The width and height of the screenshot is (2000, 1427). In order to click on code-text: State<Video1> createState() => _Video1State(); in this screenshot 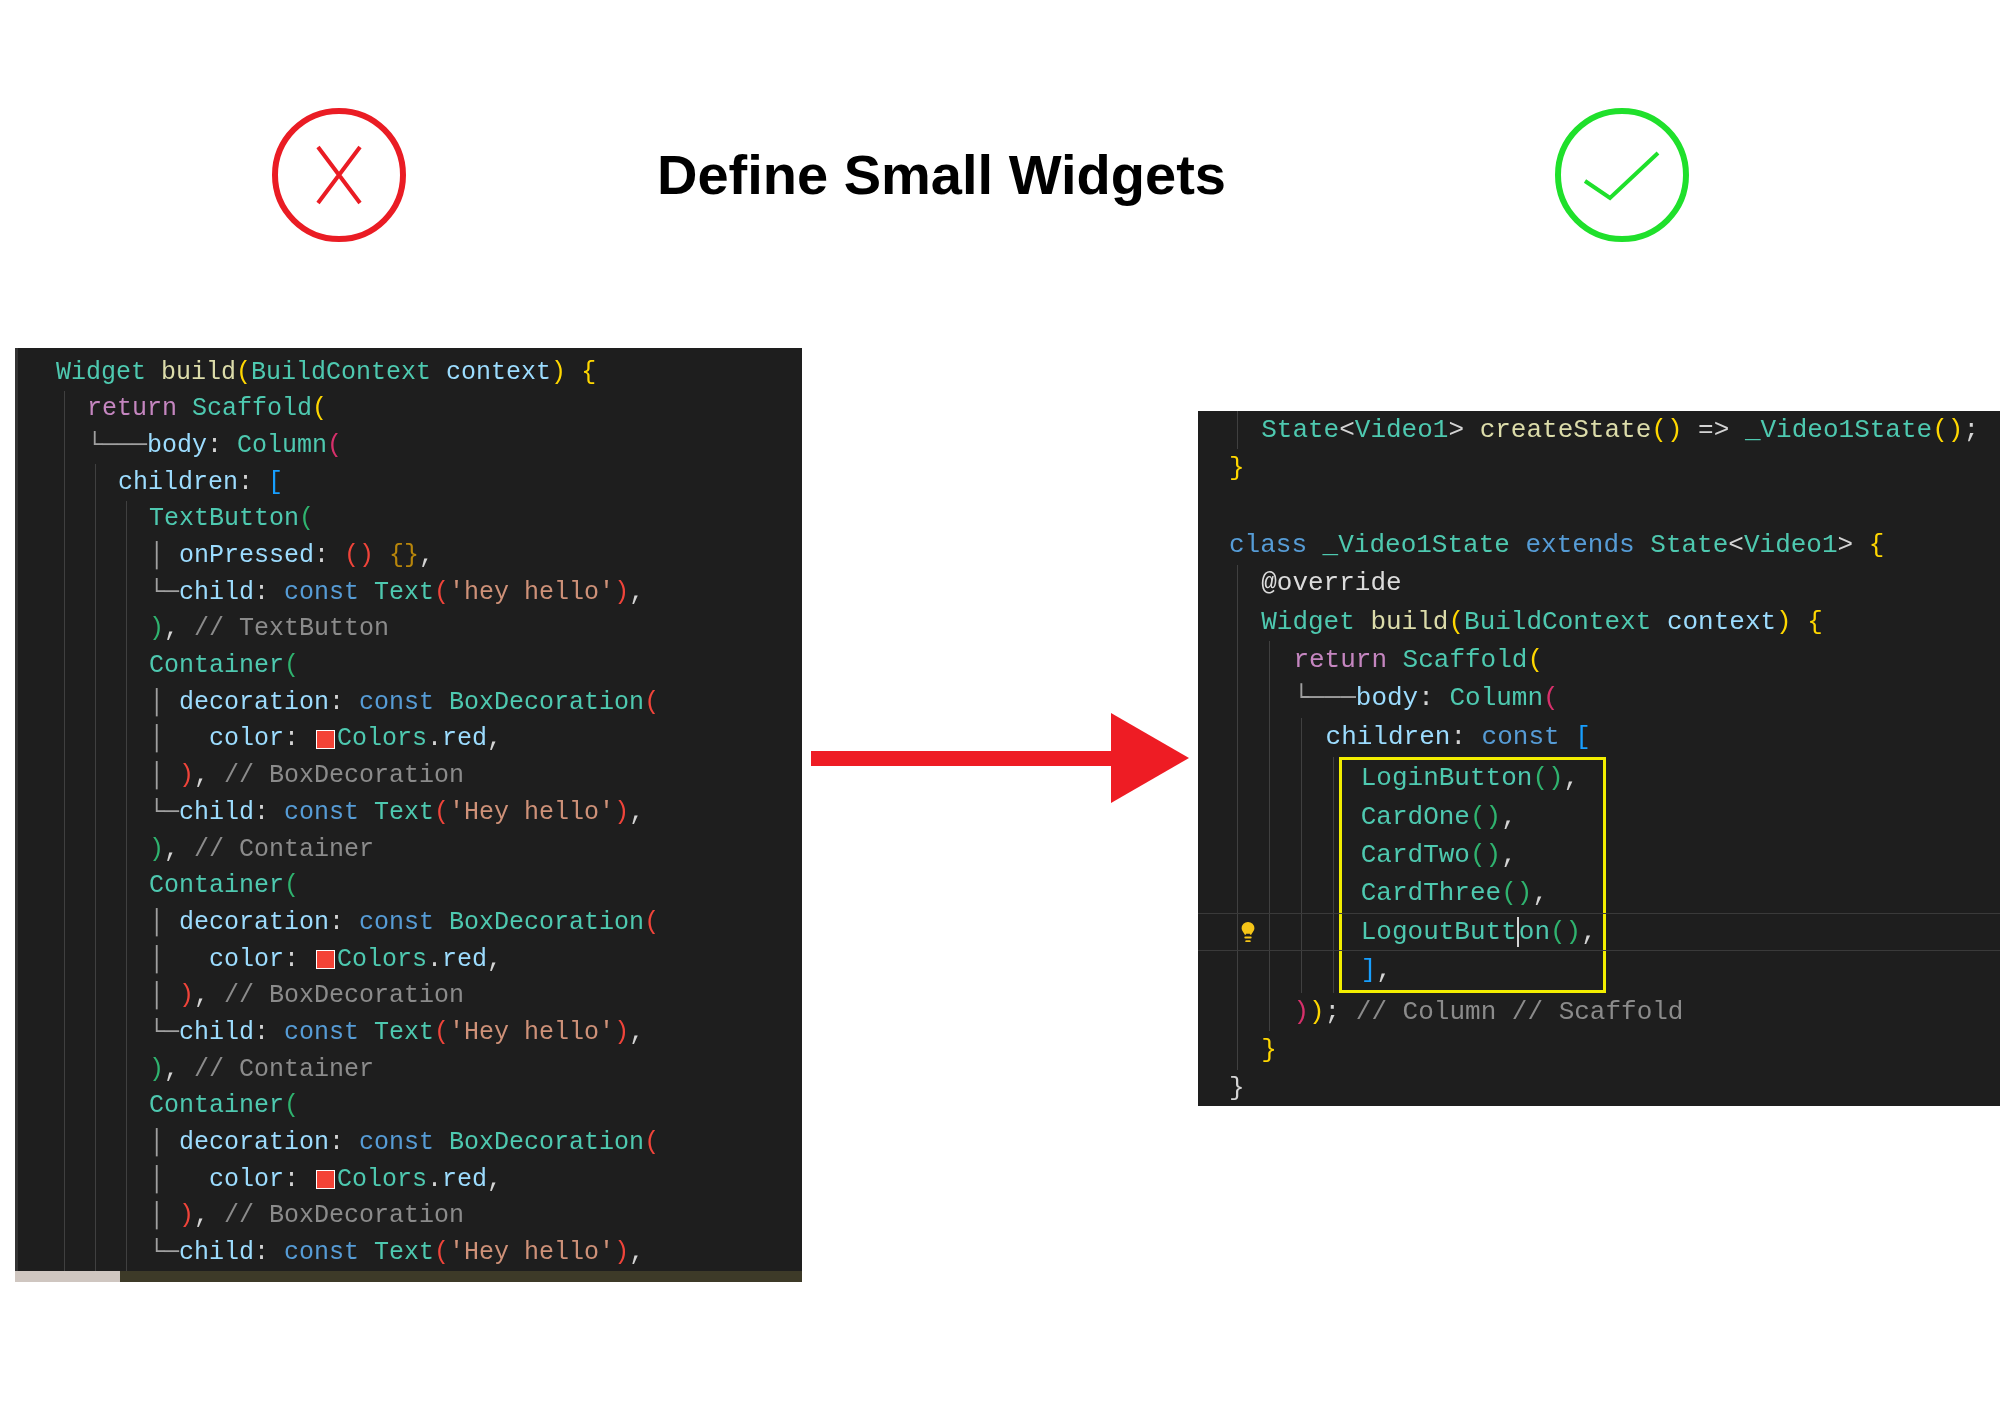, I will do `click(1620, 430)`.